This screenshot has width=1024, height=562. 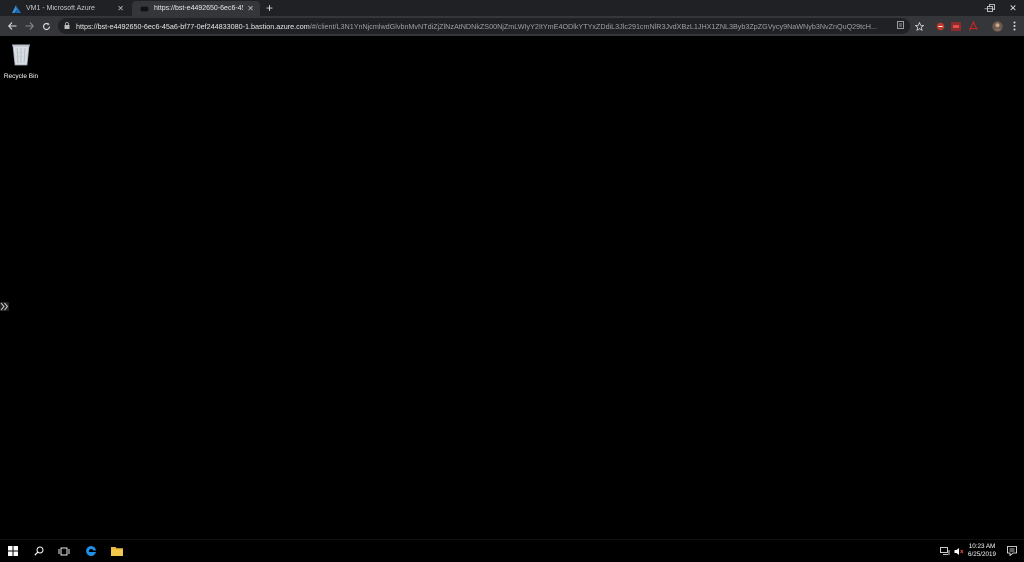 What do you see at coordinates (269, 8) in the screenshot?
I see `new-tab-button: +` at bounding box center [269, 8].